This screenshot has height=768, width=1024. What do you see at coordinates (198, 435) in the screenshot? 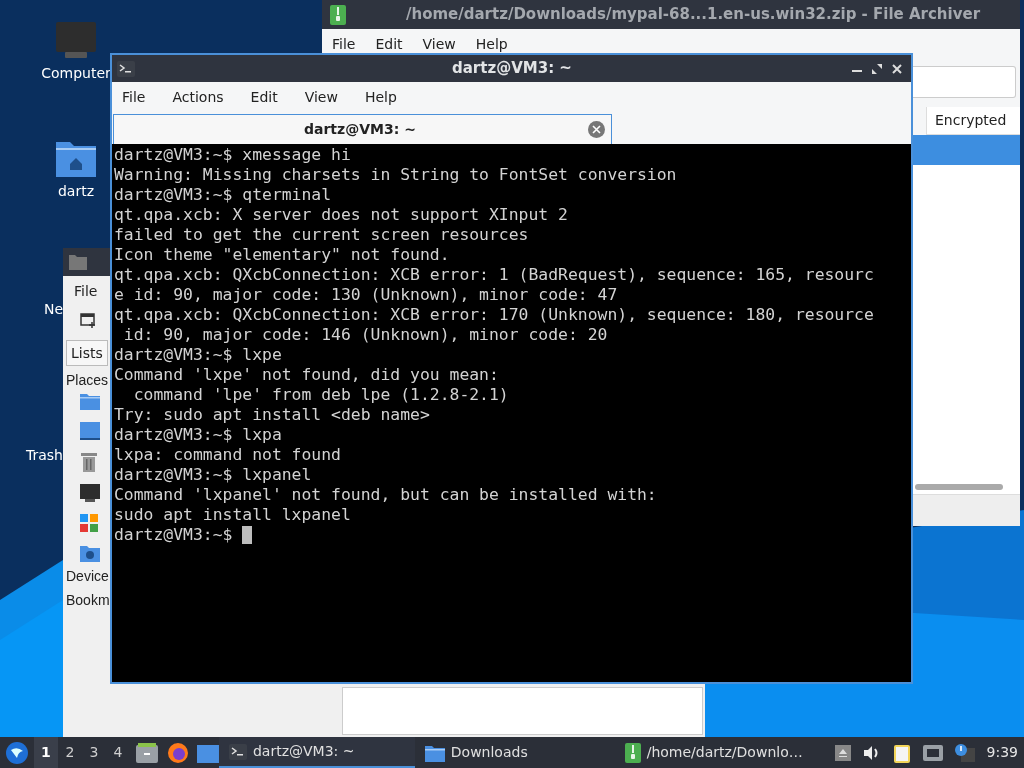
I see `terminal-line: dartz@VM3:~$ lxpa` at bounding box center [198, 435].